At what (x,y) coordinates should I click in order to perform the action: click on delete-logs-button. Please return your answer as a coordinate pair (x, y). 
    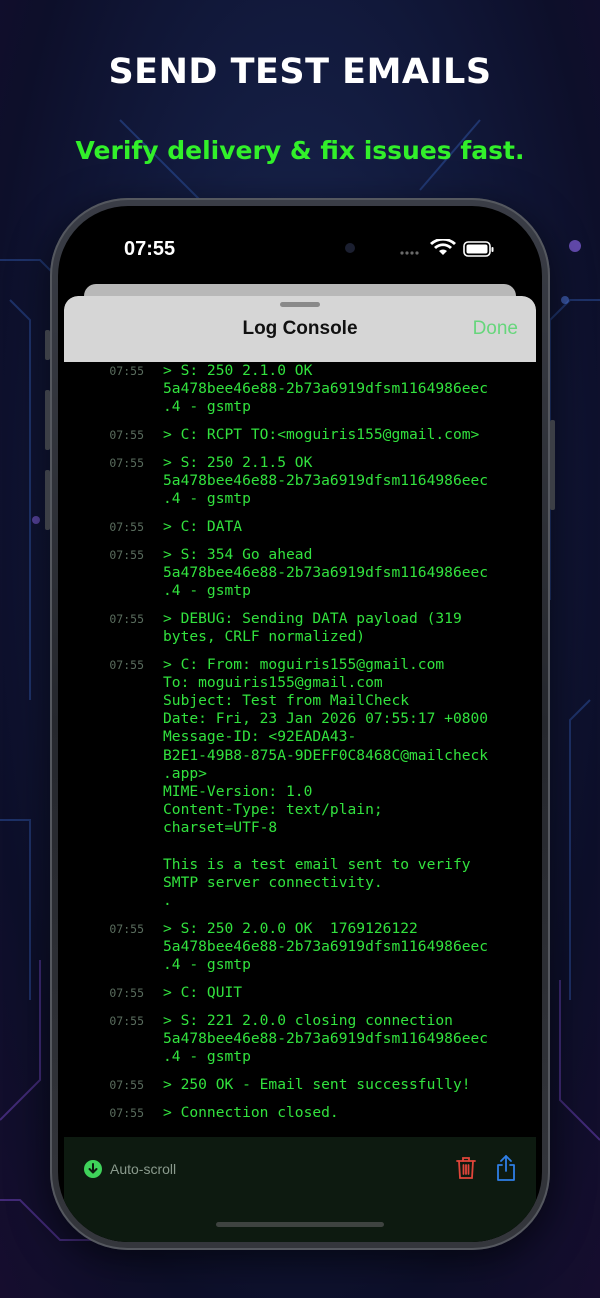
    Looking at the image, I should click on (466, 1168).